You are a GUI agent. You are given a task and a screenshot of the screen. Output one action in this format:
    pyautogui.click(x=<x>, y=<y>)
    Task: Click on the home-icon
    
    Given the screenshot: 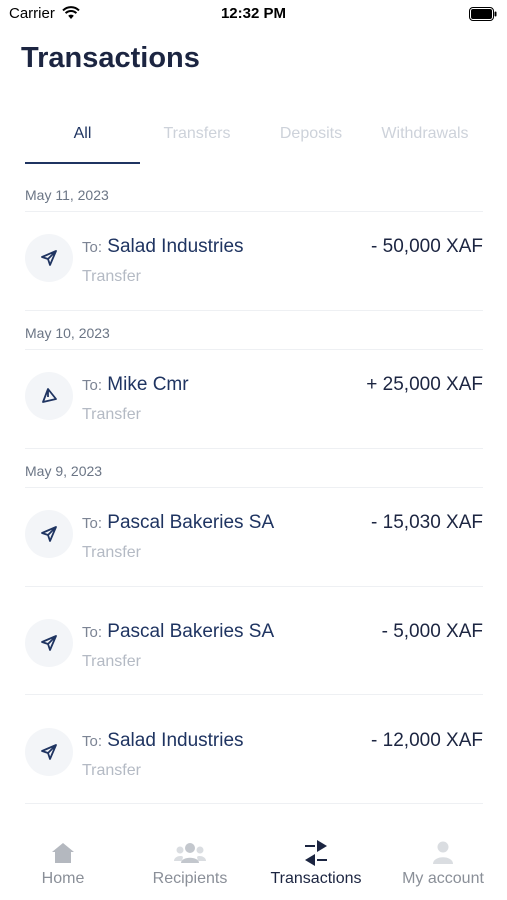 What is the action you would take?
    pyautogui.click(x=63, y=853)
    